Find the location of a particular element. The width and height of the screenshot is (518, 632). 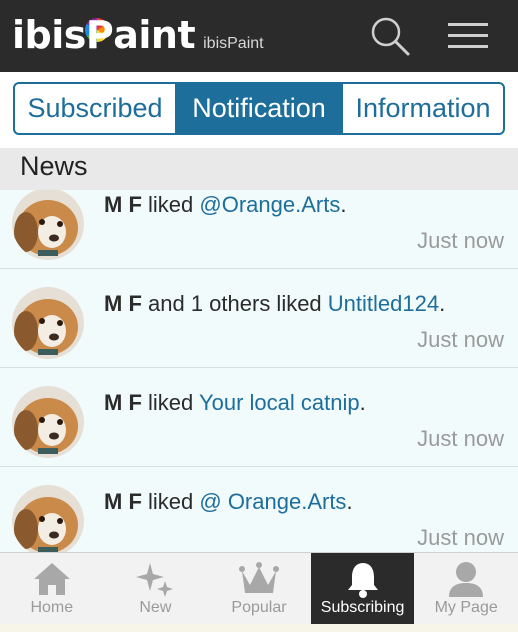

logo-letter-p: P is located at coordinates (99, 35).